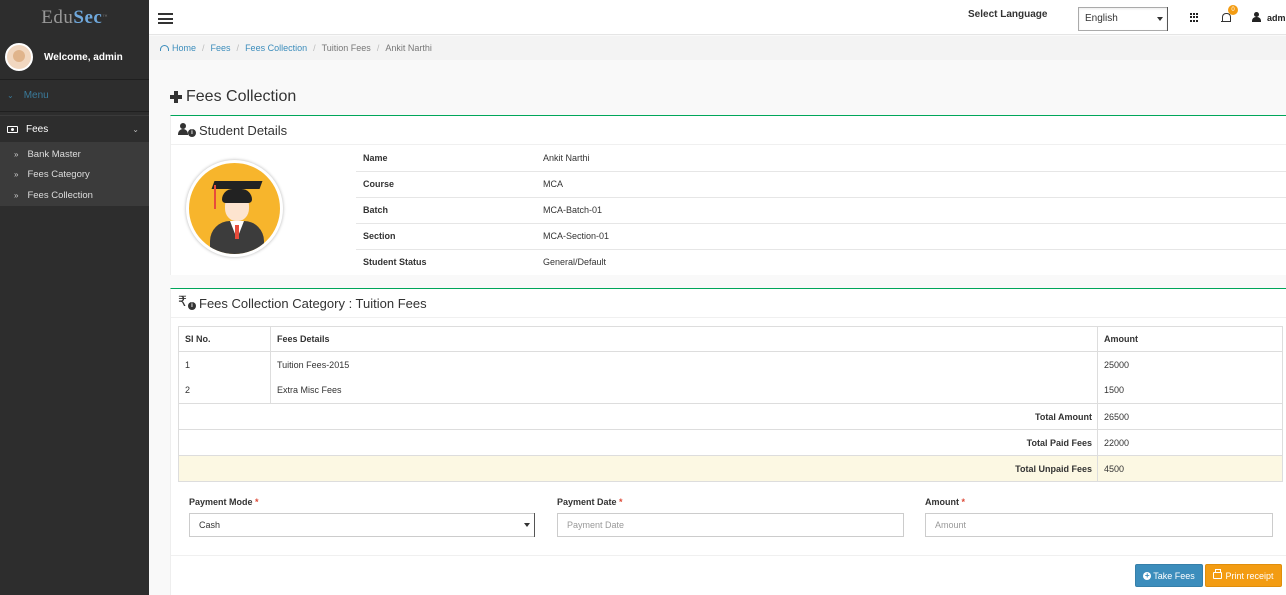  Describe the element at coordinates (184, 48) in the screenshot. I see `breadcrumb-home: Home` at that location.